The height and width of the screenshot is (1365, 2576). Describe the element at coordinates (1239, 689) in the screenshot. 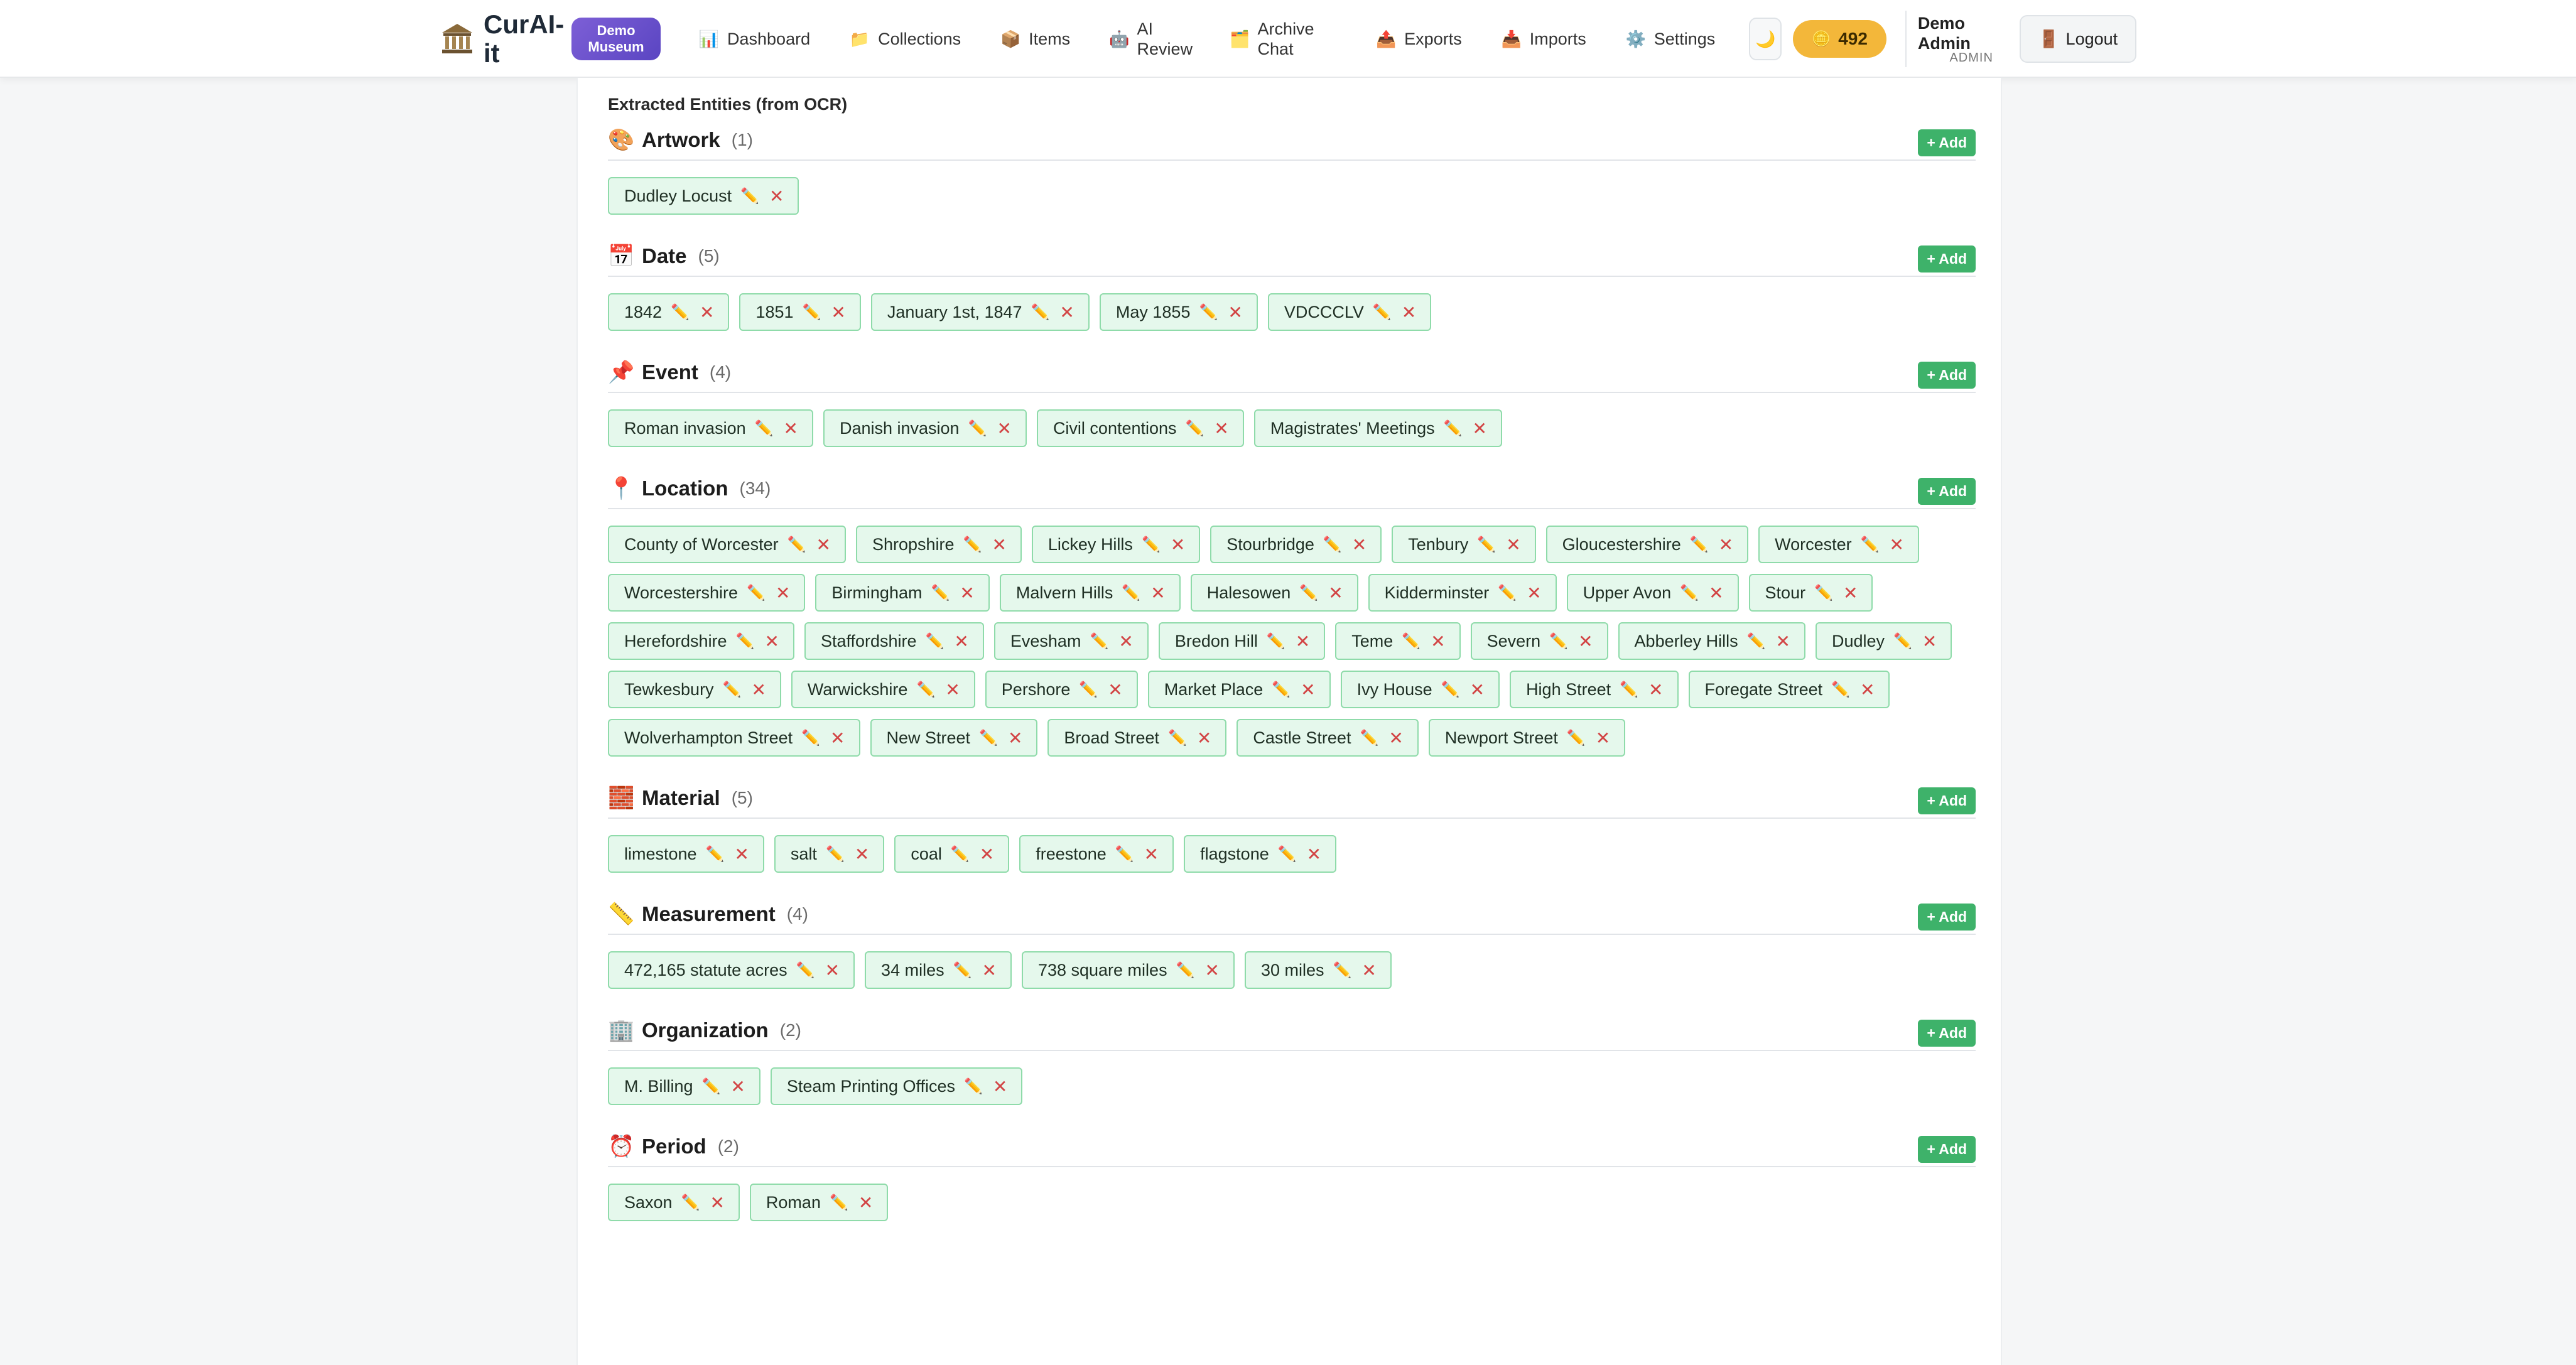

I see `entity-chip: Market Place ✏️ ✕` at that location.